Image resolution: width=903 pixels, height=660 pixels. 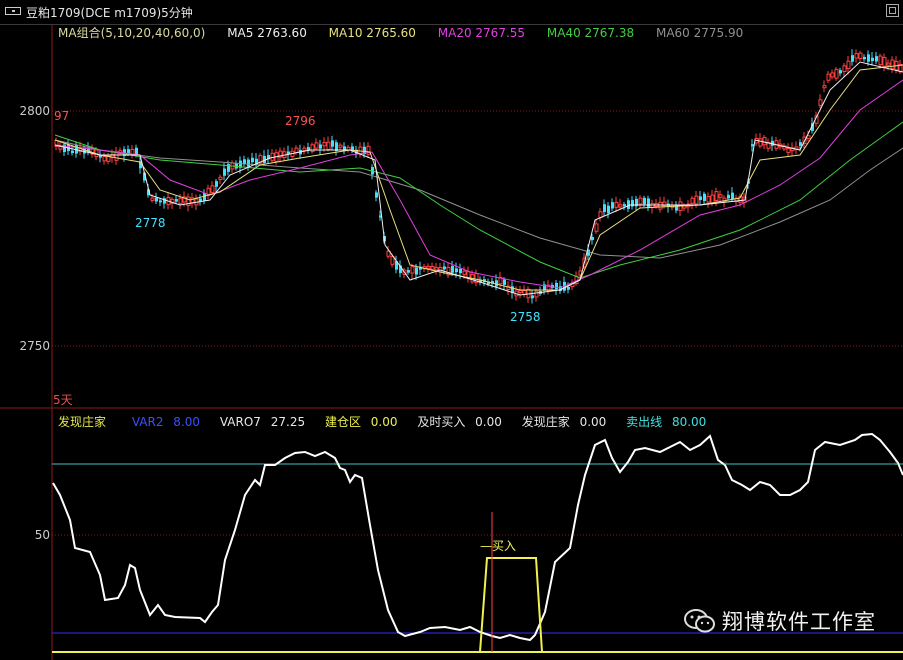 I want to click on watermark-text: 翔博软件工作室, so click(x=799, y=622).